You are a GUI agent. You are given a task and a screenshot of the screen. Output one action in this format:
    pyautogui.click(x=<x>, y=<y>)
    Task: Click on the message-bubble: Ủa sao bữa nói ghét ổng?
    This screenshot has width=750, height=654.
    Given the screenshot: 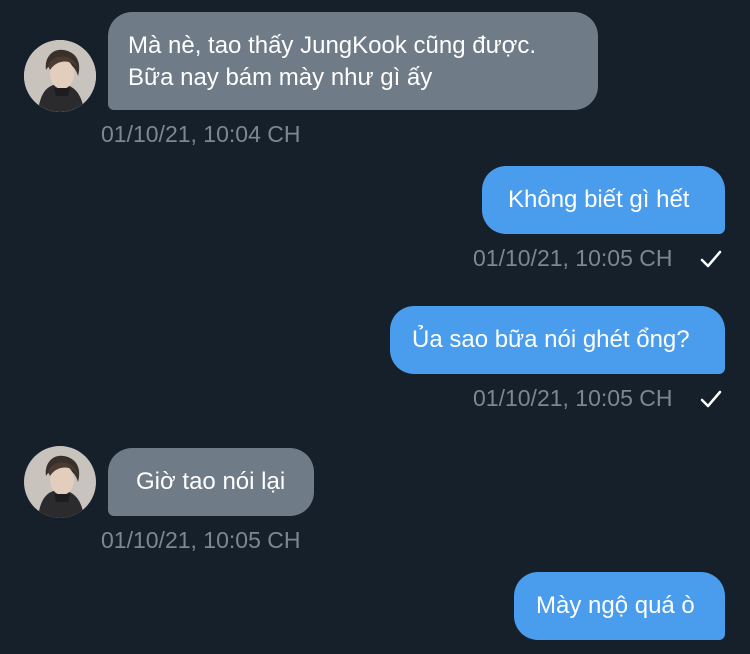 What is the action you would take?
    pyautogui.click(x=557, y=340)
    